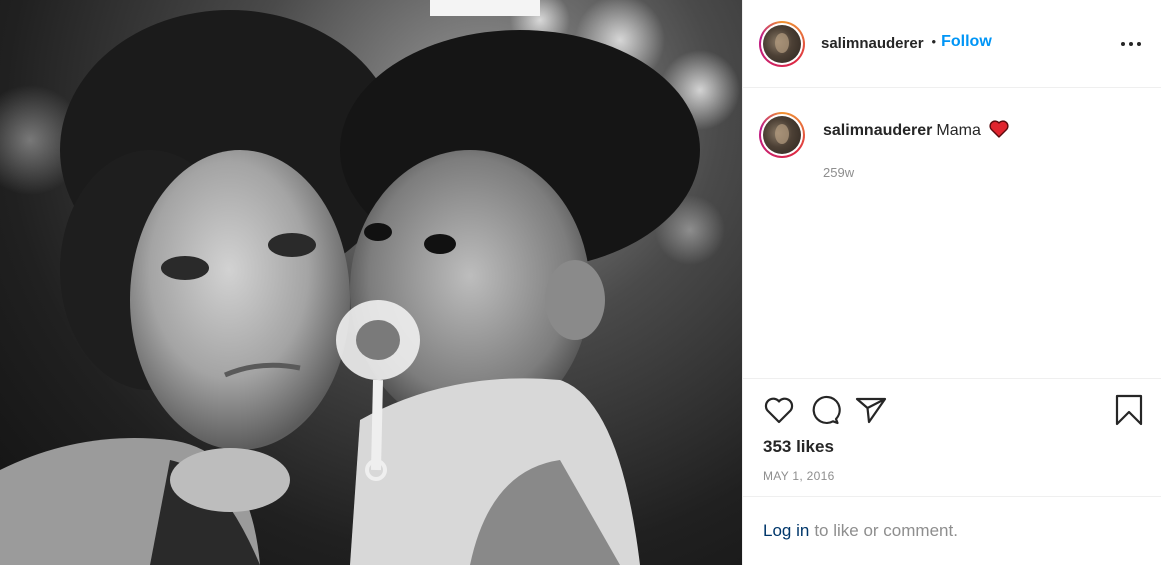 Image resolution: width=1161 pixels, height=565 pixels. What do you see at coordinates (871, 410) in the screenshot?
I see `paper-plane-icon` at bounding box center [871, 410].